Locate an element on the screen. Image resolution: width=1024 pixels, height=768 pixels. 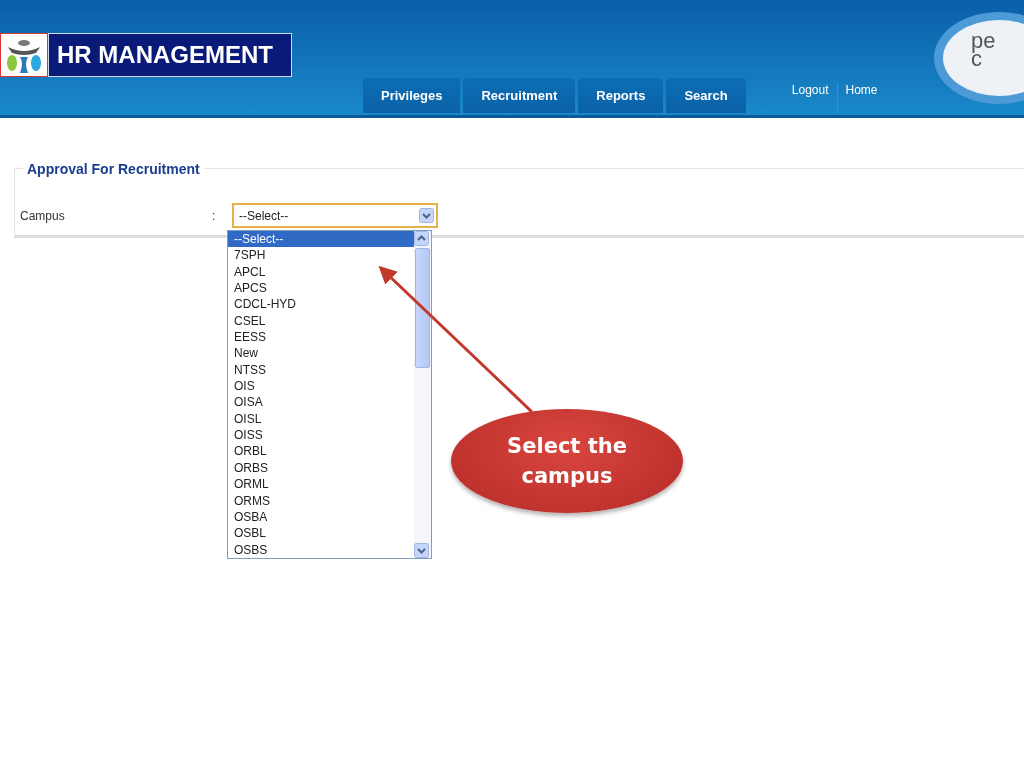
dropdown-option: CSEL is located at coordinates (321, 321).